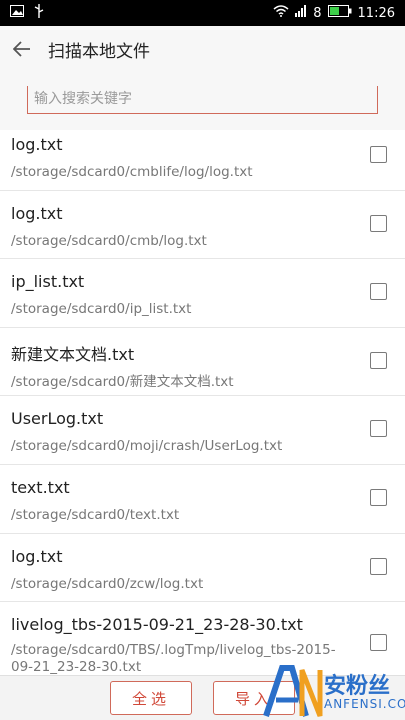 This screenshot has height=720, width=405. Describe the element at coordinates (202, 568) in the screenshot. I see `file-item: log.txt /storage/sdcard0/zcw/log.txt` at that location.